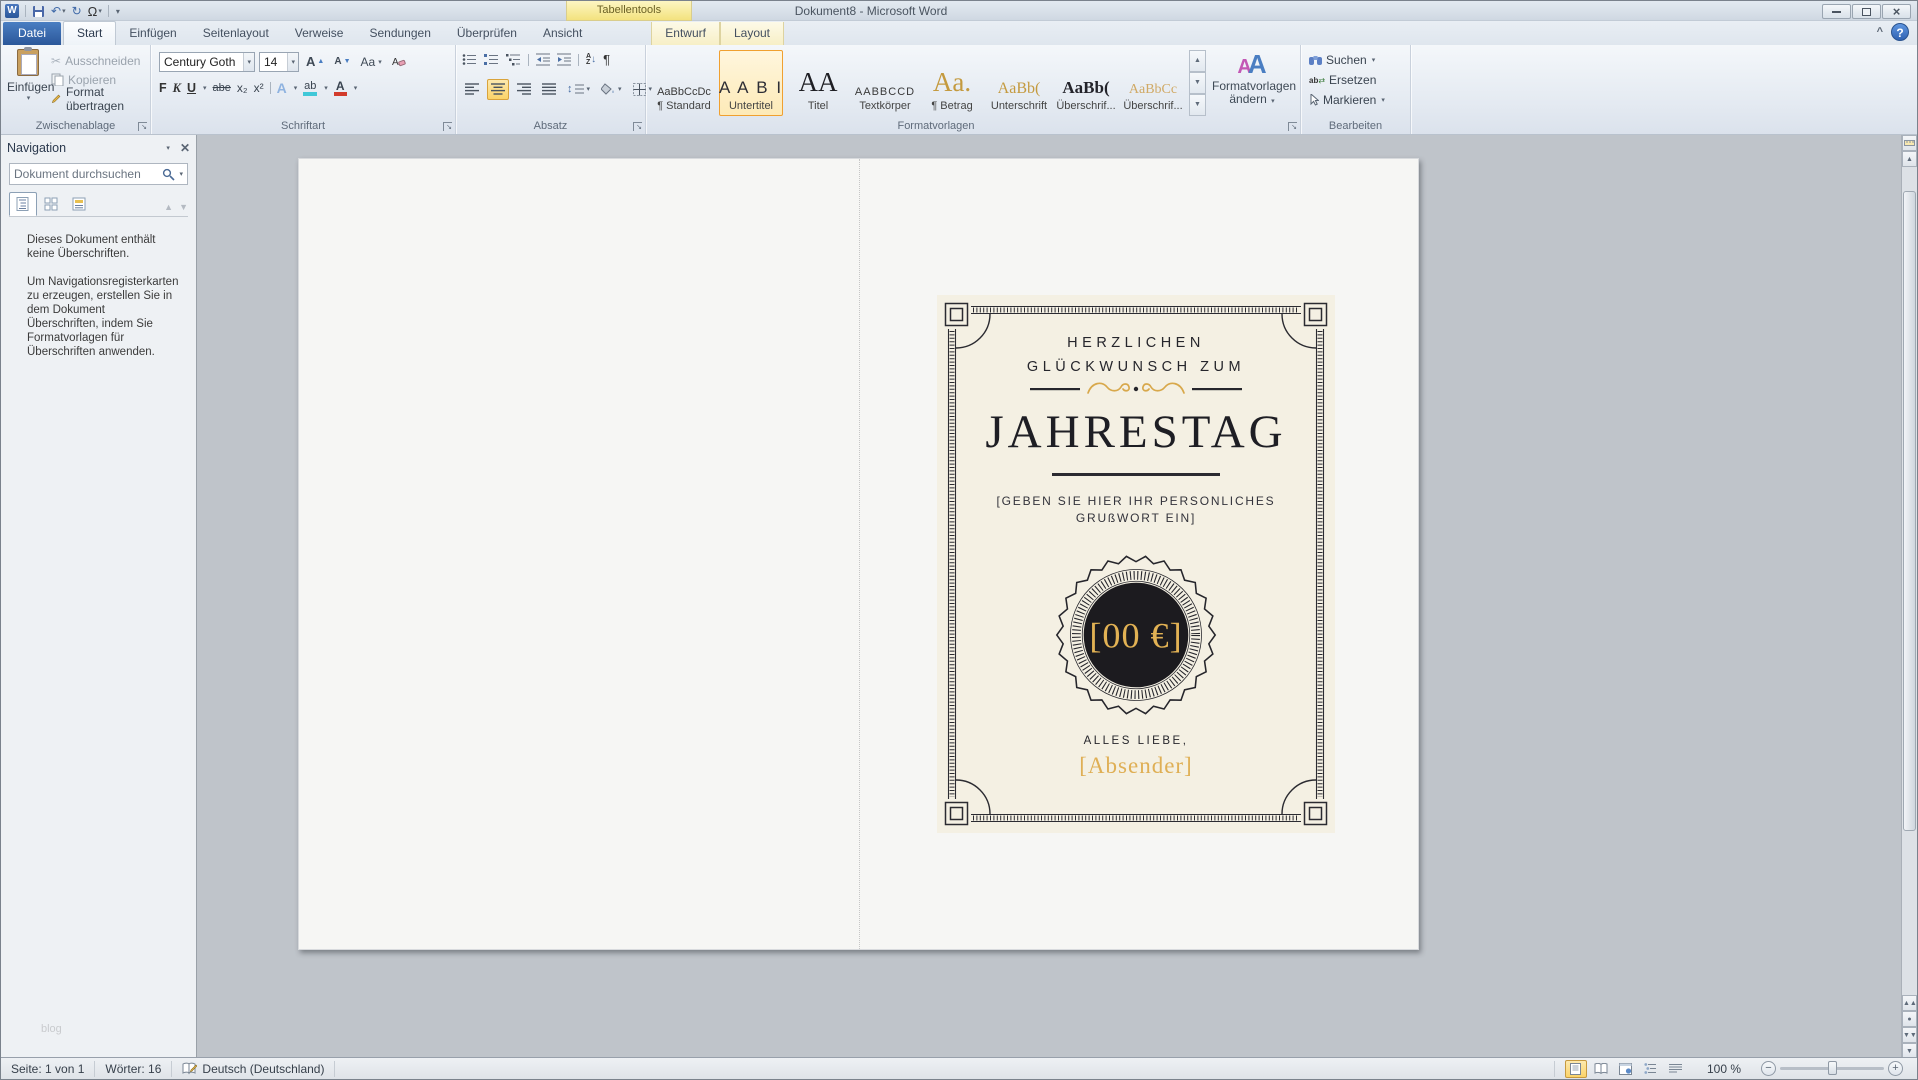  Describe the element at coordinates (1197, 83) in the screenshot. I see `gallery-scroll-down: ▼` at that location.